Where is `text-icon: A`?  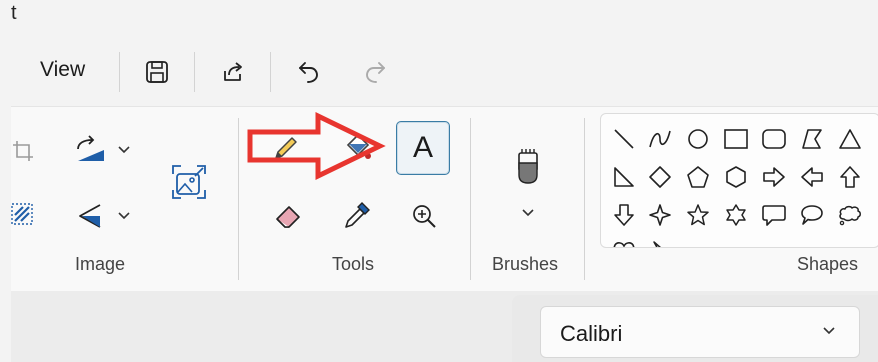
text-icon: A is located at coordinates (422, 147).